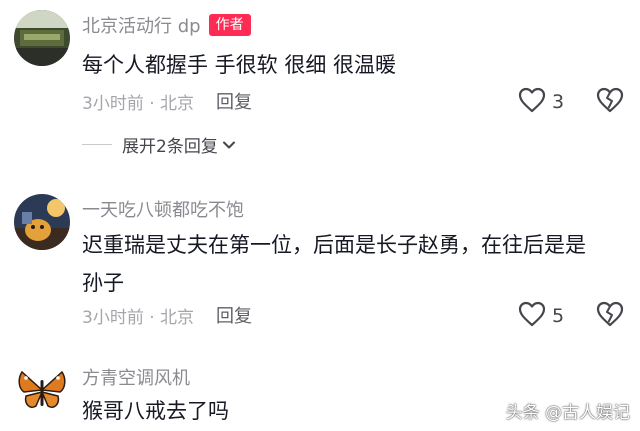  I want to click on expand-replies-button: 展开2条回复, so click(159, 144).